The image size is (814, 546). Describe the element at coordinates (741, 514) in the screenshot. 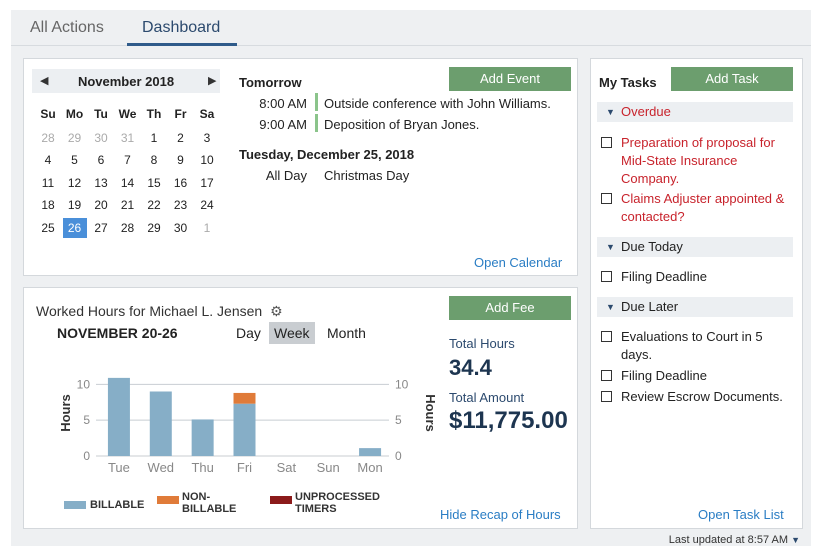

I see `open-task-list-link: Open Task List` at that location.